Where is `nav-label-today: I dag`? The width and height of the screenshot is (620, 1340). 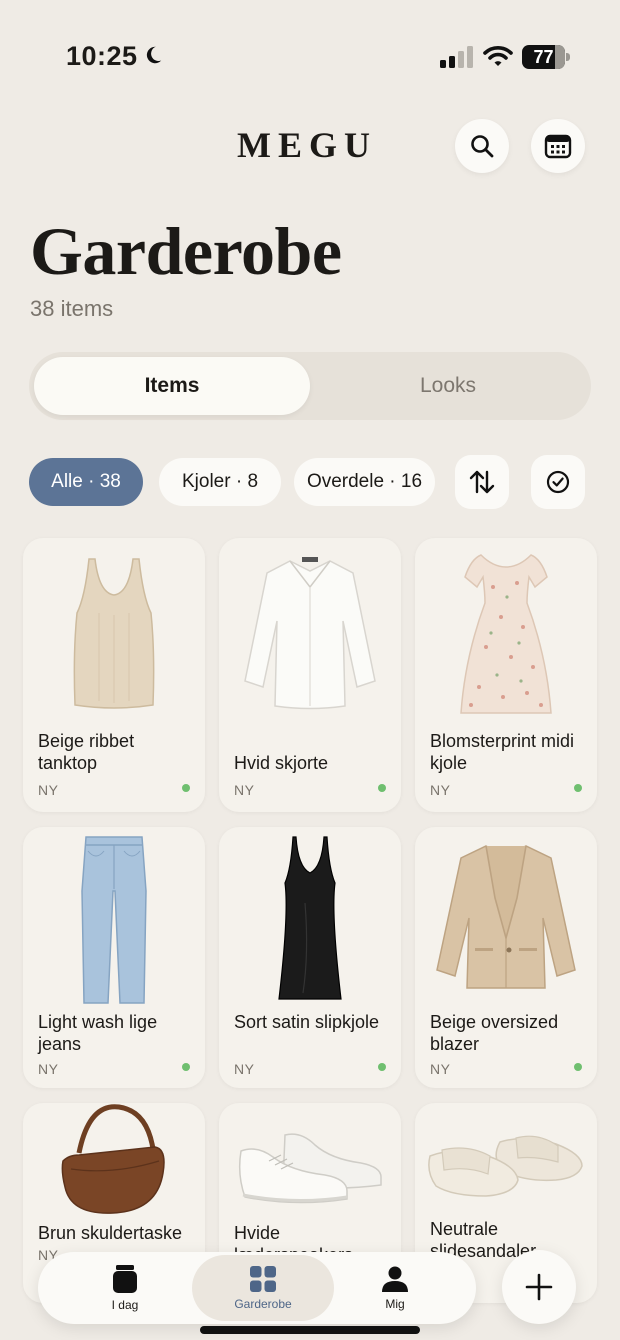 nav-label-today: I dag is located at coordinates (125, 1305).